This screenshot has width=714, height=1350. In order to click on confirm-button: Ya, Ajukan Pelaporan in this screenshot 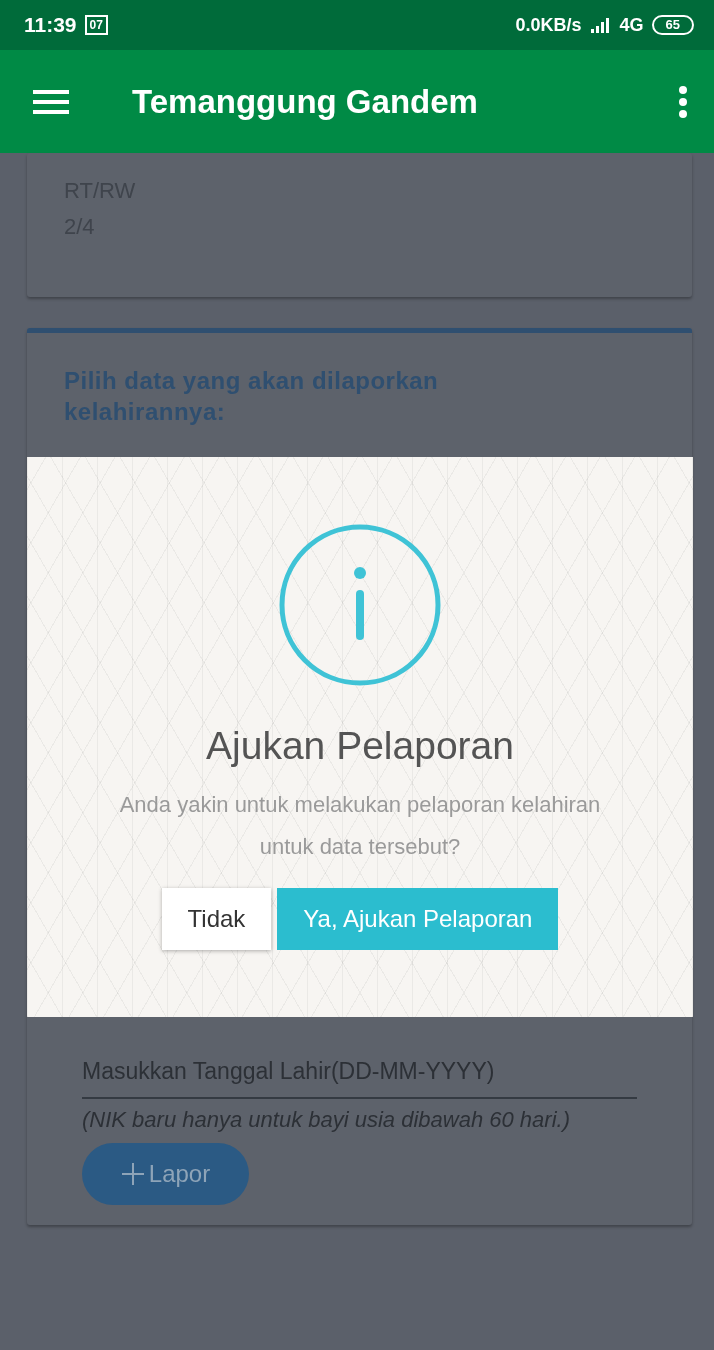, I will do `click(418, 919)`.